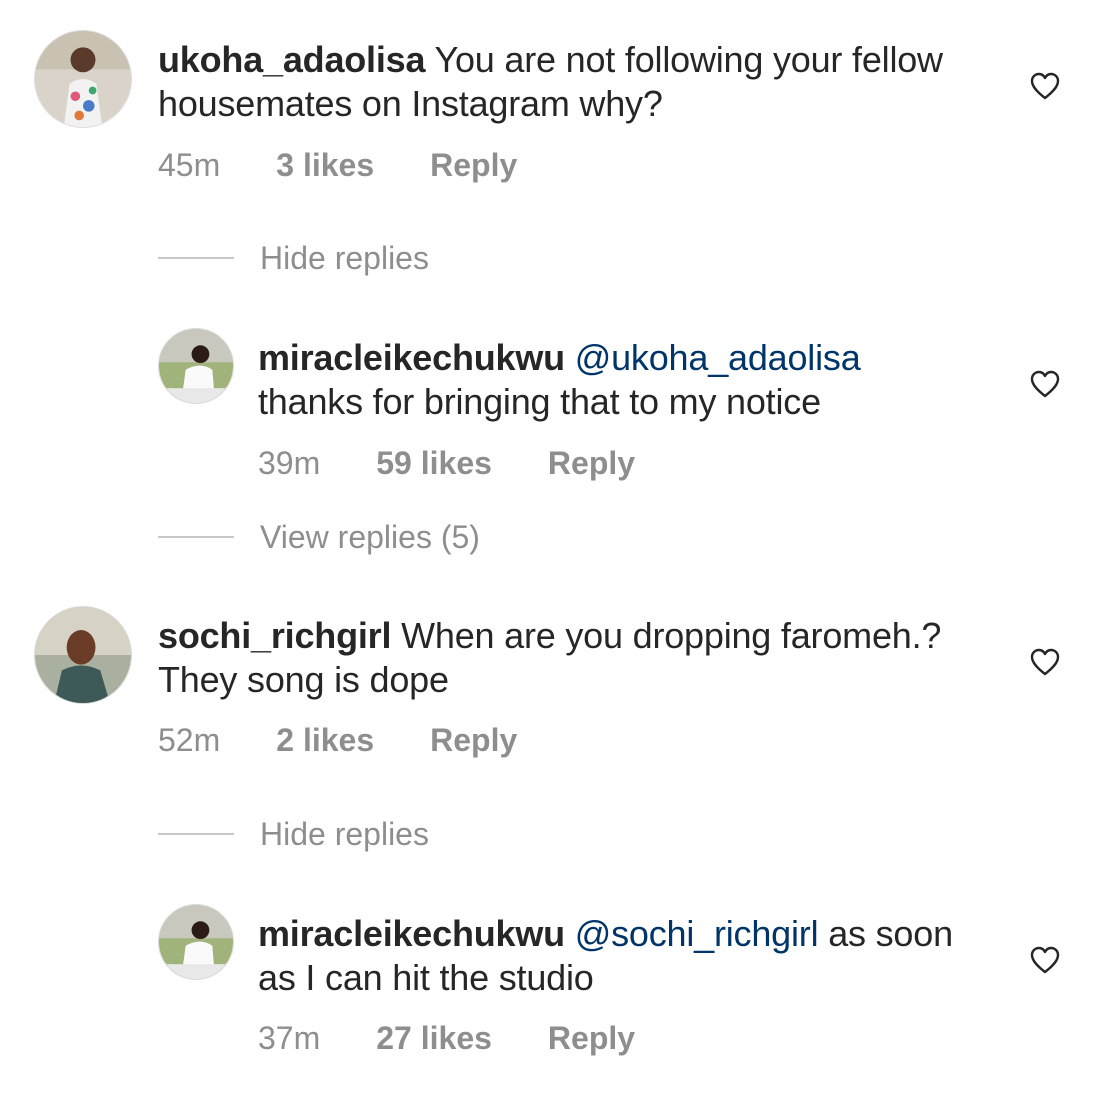  I want to click on avatar-ukoha-adaolisa, so click(83, 79).